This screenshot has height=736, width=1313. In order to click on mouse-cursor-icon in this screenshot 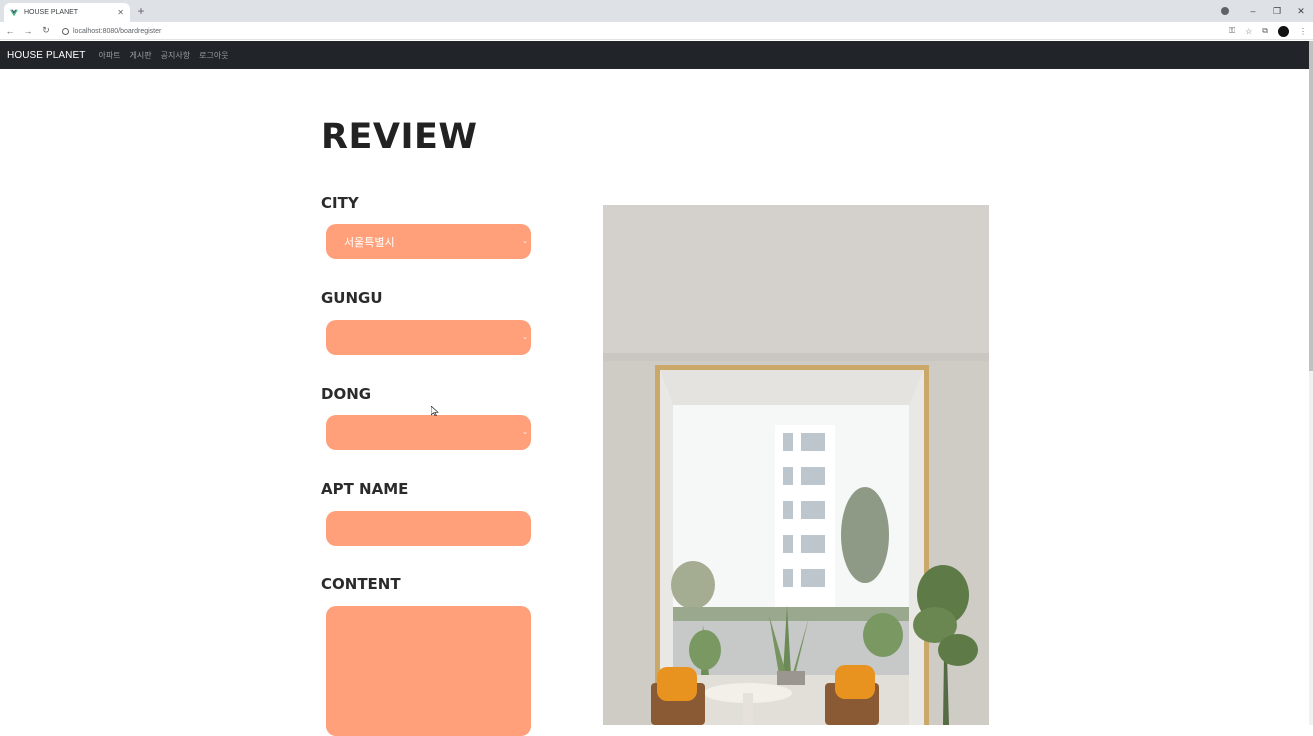, I will do `click(435, 411)`.